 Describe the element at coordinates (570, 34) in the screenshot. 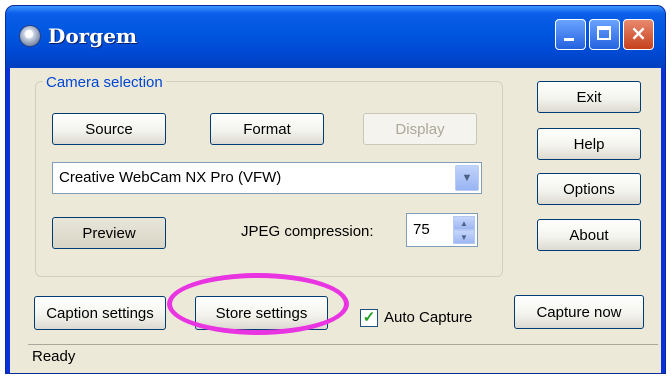

I see `minimize-button` at that location.